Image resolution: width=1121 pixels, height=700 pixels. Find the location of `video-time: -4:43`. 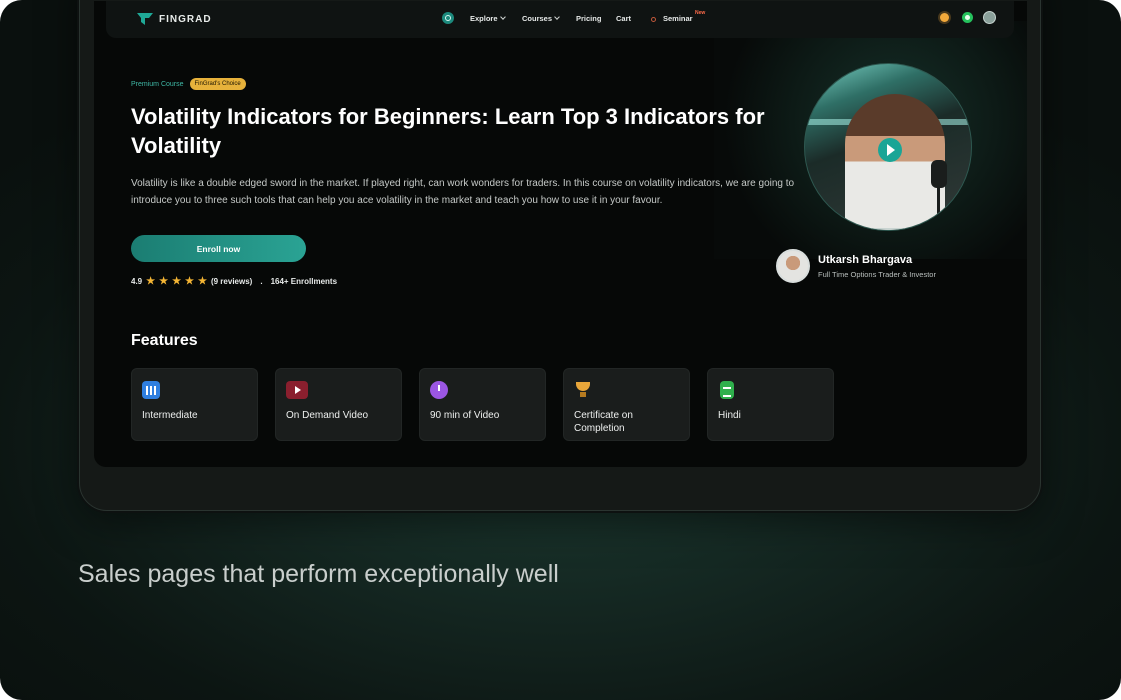

video-time: -4:43 is located at coordinates (918, 226).